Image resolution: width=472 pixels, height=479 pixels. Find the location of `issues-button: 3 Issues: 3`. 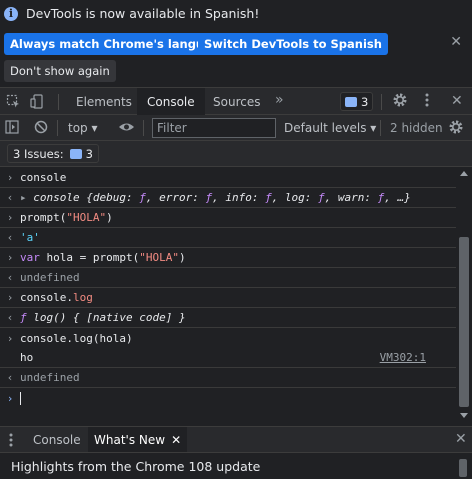

issues-button: 3 Issues: 3 is located at coordinates (53, 153).